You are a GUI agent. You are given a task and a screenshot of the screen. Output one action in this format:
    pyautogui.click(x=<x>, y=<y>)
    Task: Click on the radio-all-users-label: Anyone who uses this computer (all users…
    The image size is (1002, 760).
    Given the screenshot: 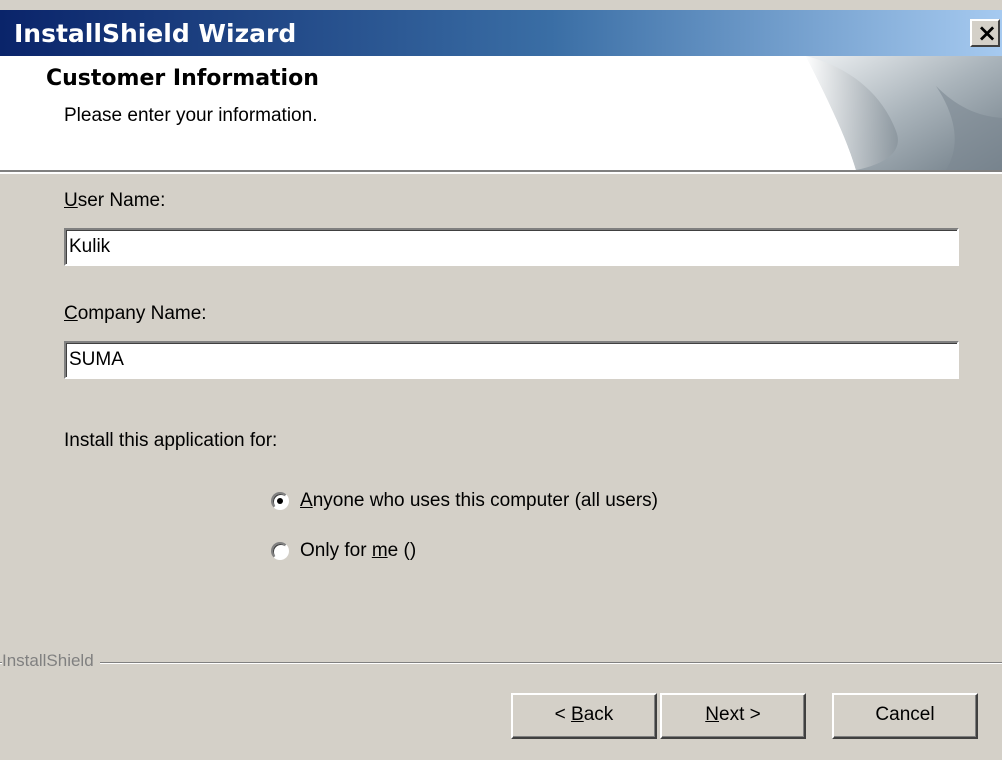 What is the action you would take?
    pyautogui.click(x=479, y=500)
    